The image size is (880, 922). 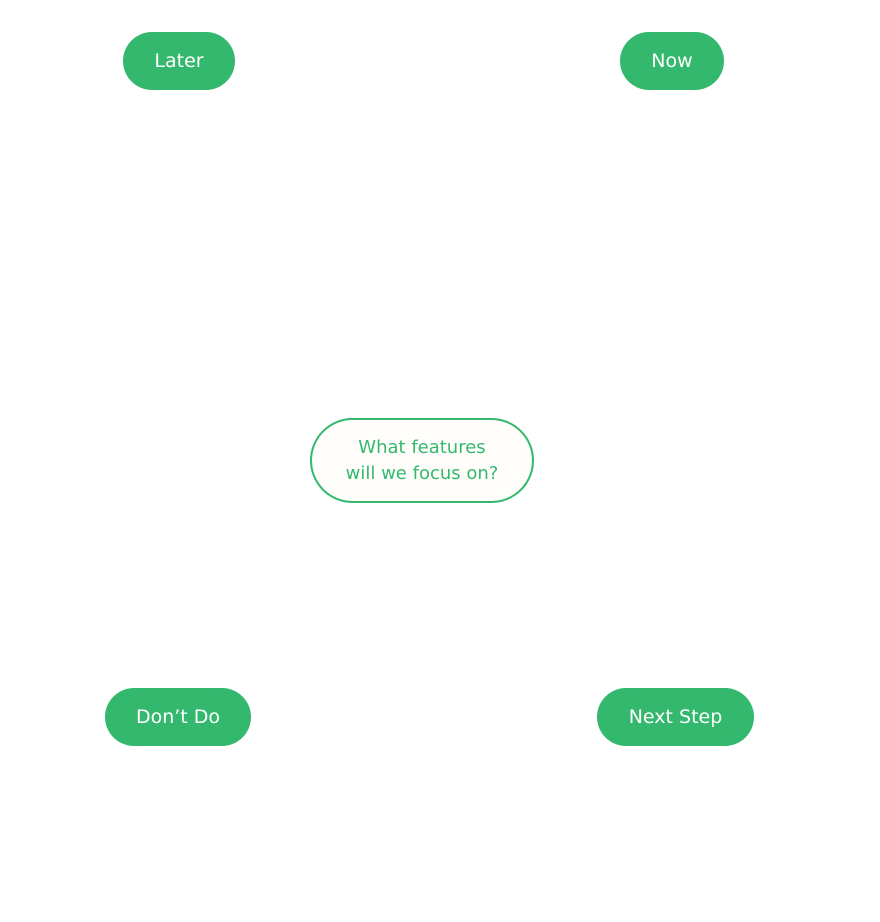 I want to click on dont-do-label: Don’t Do, so click(x=178, y=717).